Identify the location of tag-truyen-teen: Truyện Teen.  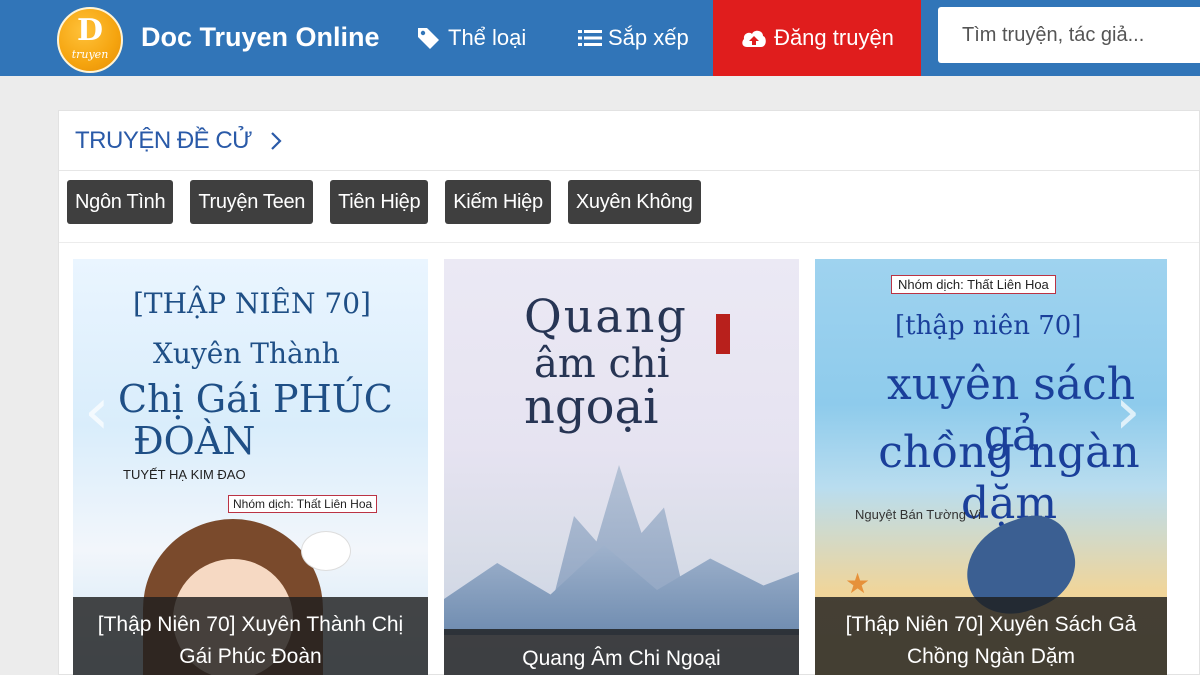
(252, 202).